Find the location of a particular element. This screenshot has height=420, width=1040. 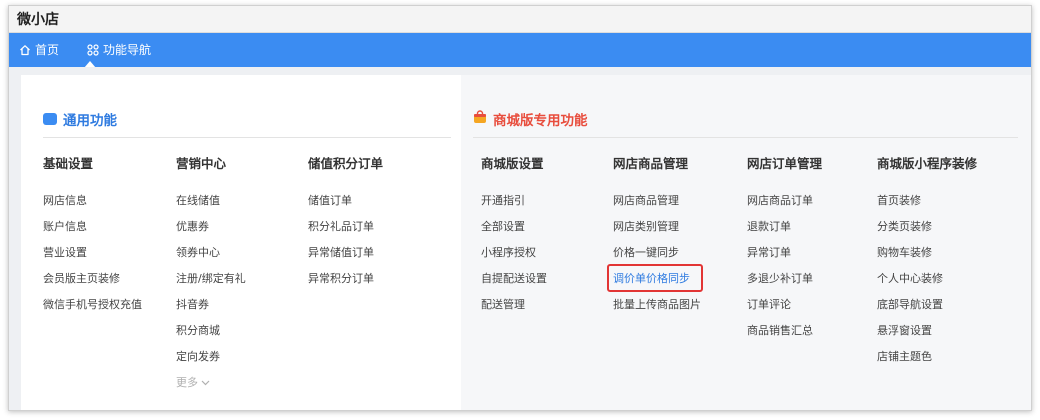

chevron-down-icon is located at coordinates (205, 382).